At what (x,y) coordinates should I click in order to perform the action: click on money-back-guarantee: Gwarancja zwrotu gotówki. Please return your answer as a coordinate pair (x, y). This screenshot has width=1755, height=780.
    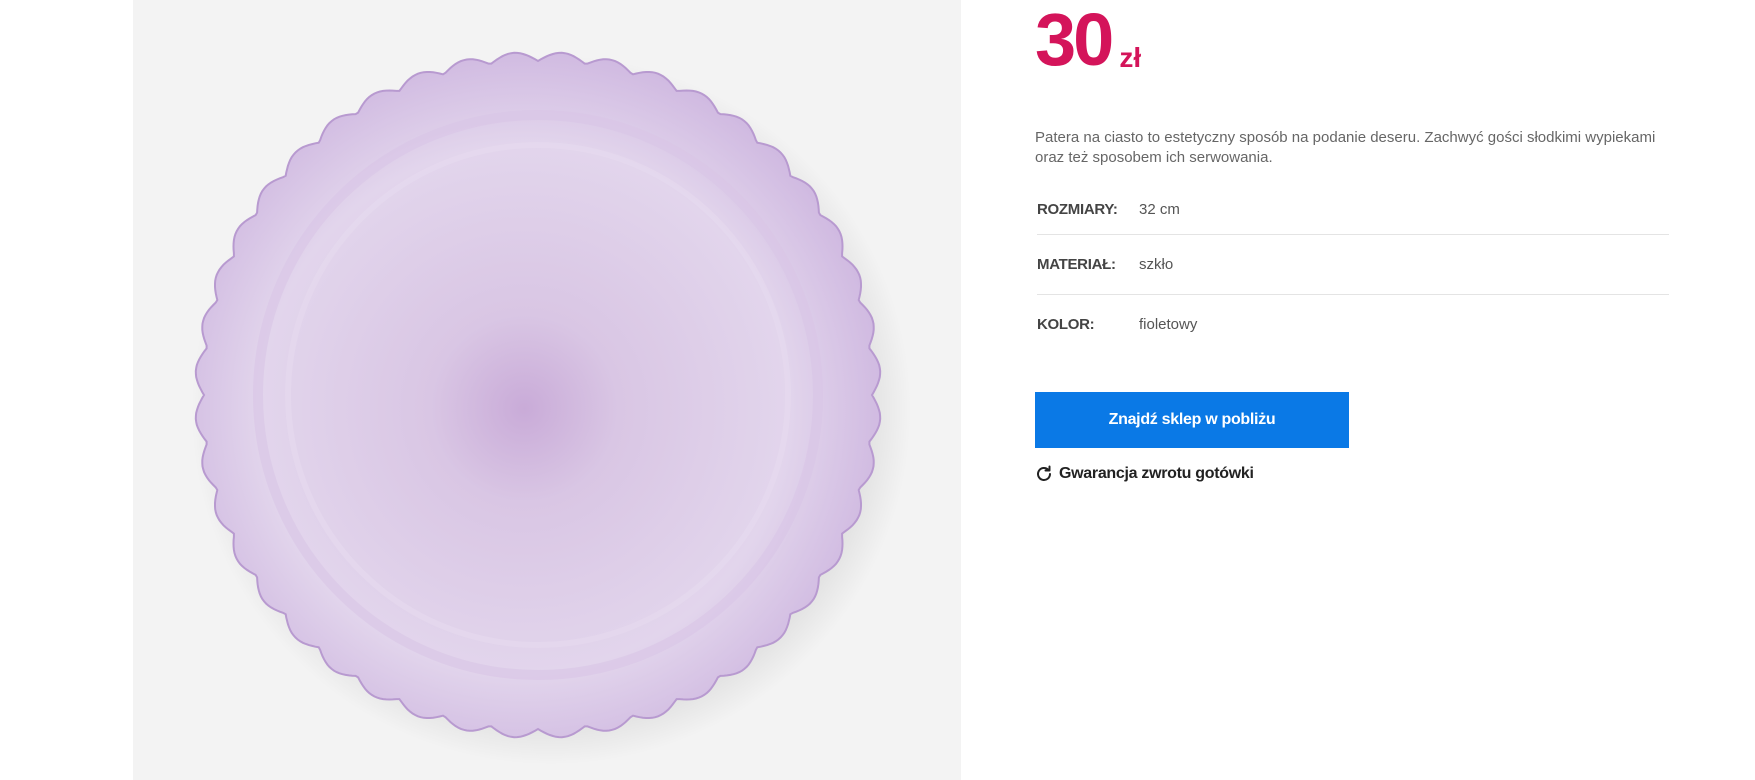
    Looking at the image, I should click on (1144, 474).